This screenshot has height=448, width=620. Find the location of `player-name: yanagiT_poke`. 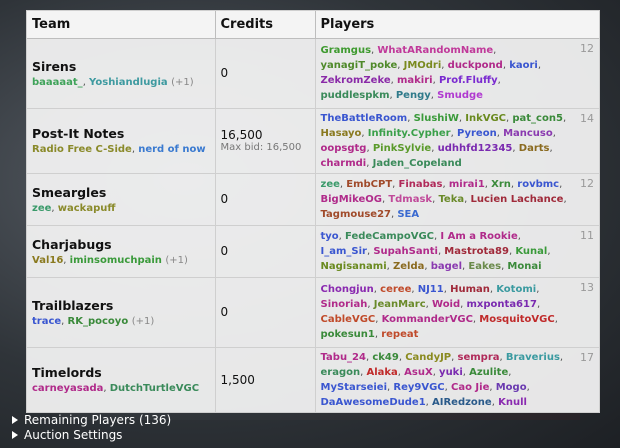

player-name: yanagiT_poke is located at coordinates (359, 65).